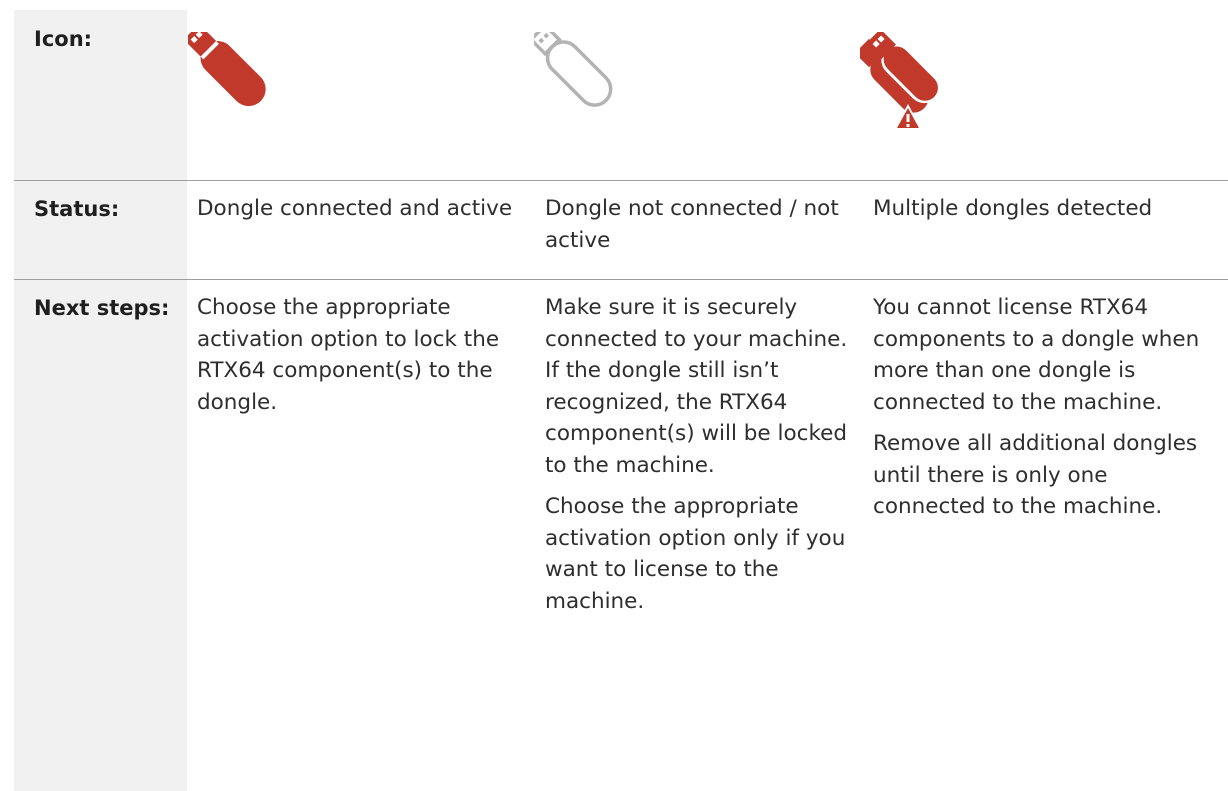 This screenshot has height=791, width=1228. What do you see at coordinates (1013, 208) in the screenshot?
I see `status-cell-multiple: Multiple dongles detected` at bounding box center [1013, 208].